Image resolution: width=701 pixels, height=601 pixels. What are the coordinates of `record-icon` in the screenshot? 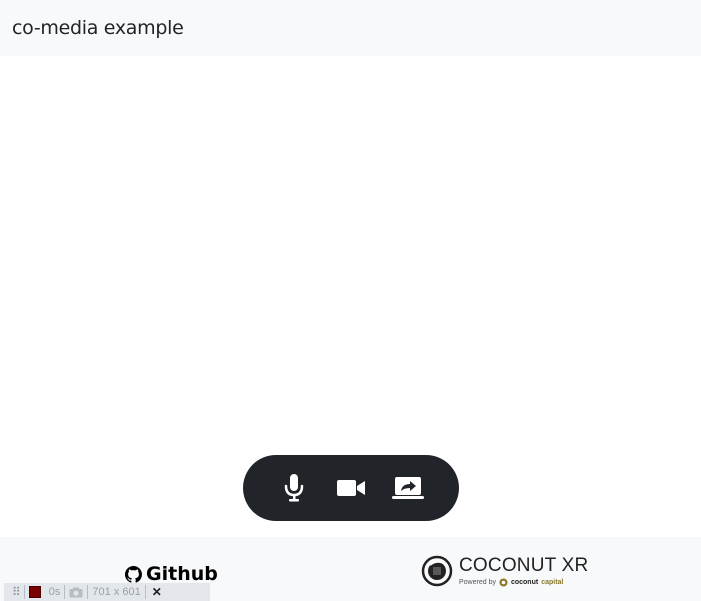 It's located at (34, 592).